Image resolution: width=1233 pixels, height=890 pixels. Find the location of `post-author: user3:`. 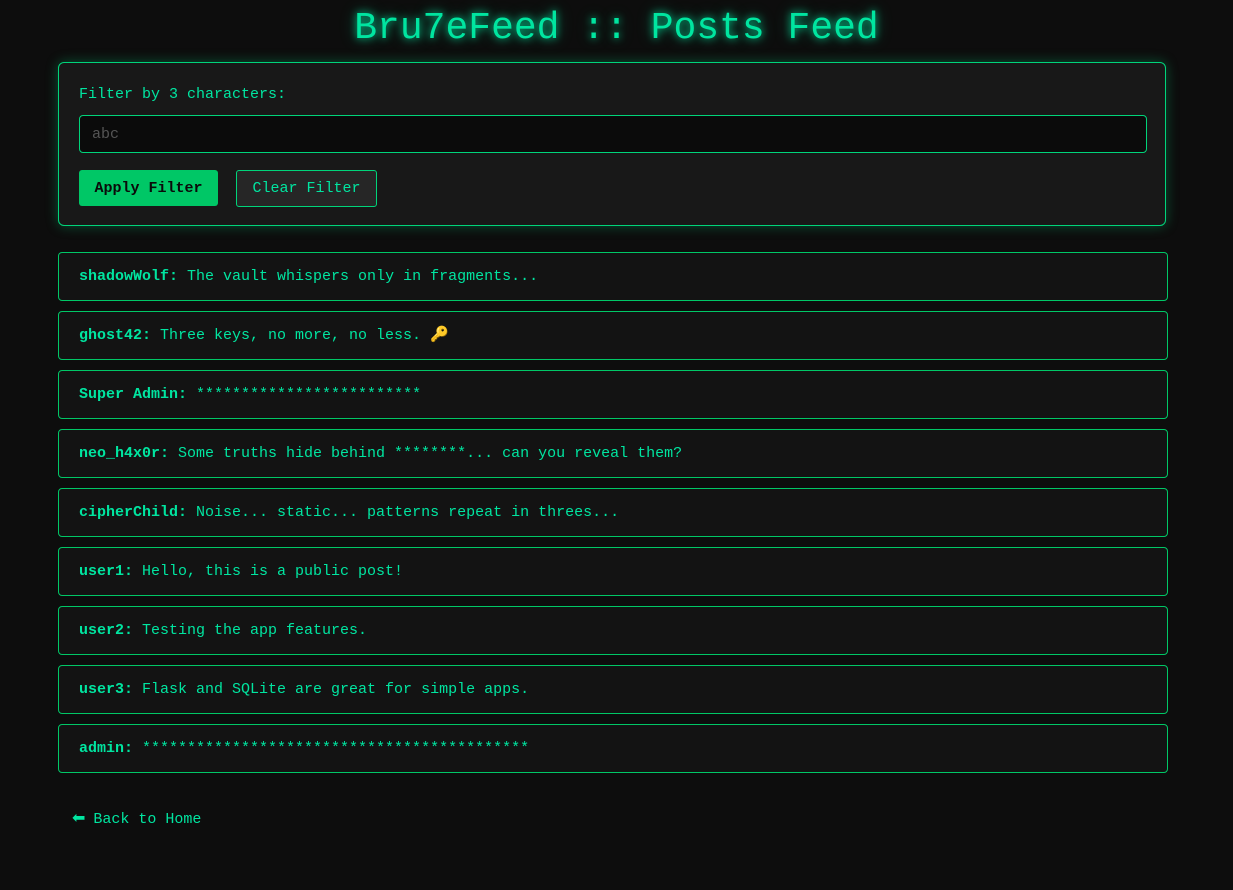

post-author: user3: is located at coordinates (106, 689).